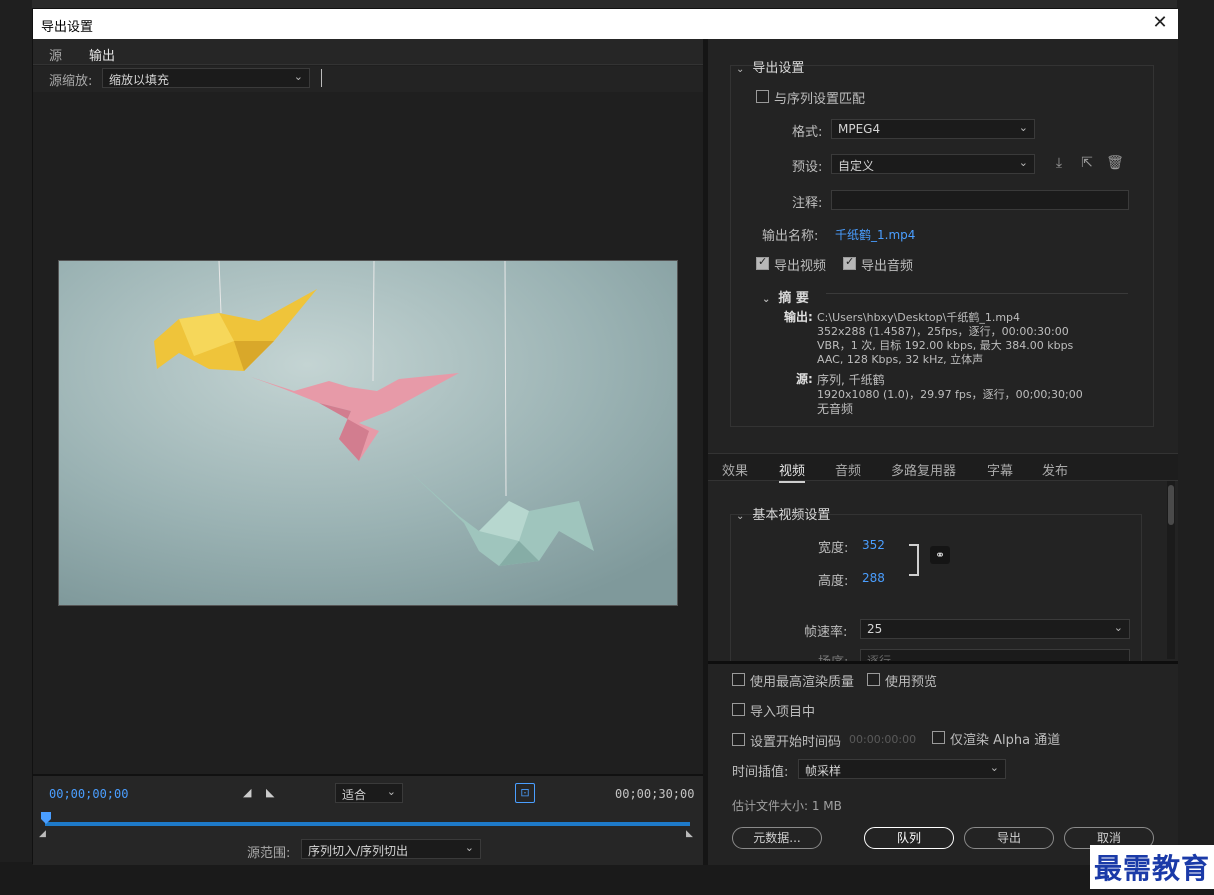 This screenshot has width=1214, height=895. Describe the element at coordinates (950, 394) in the screenshot. I see `summary-source-line: 1920x1080 (1.0)，29.97 fps，逐行，00;00;30;00` at that location.